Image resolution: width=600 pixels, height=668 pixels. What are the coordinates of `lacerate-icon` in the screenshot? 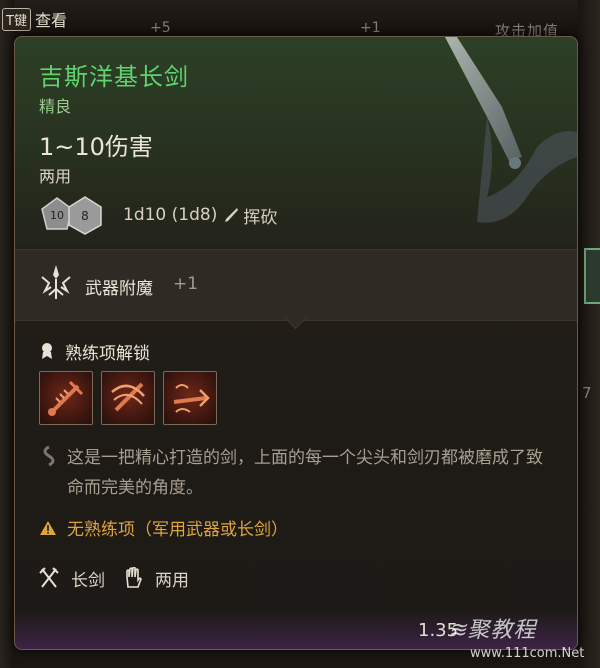 It's located at (128, 398).